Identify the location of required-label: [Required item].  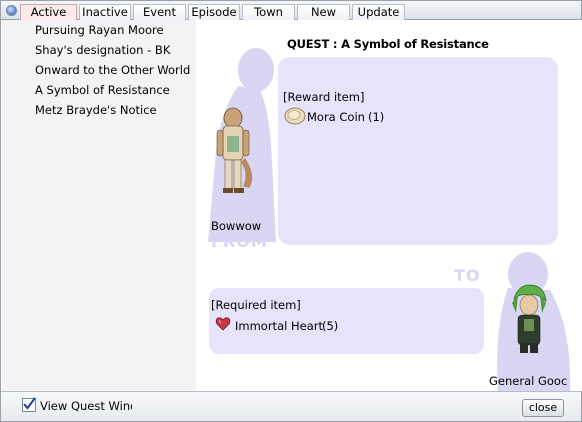
(256, 305).